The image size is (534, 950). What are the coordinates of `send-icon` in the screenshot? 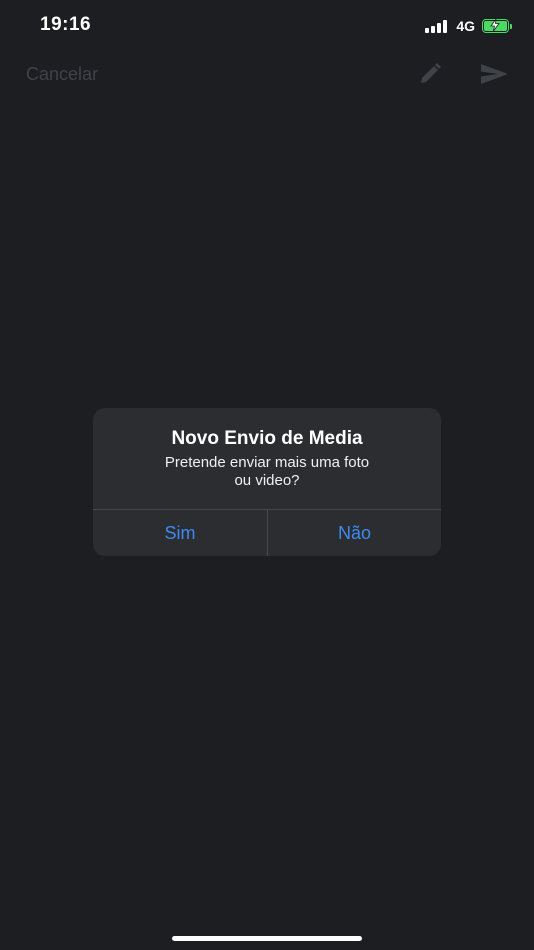 It's located at (494, 74).